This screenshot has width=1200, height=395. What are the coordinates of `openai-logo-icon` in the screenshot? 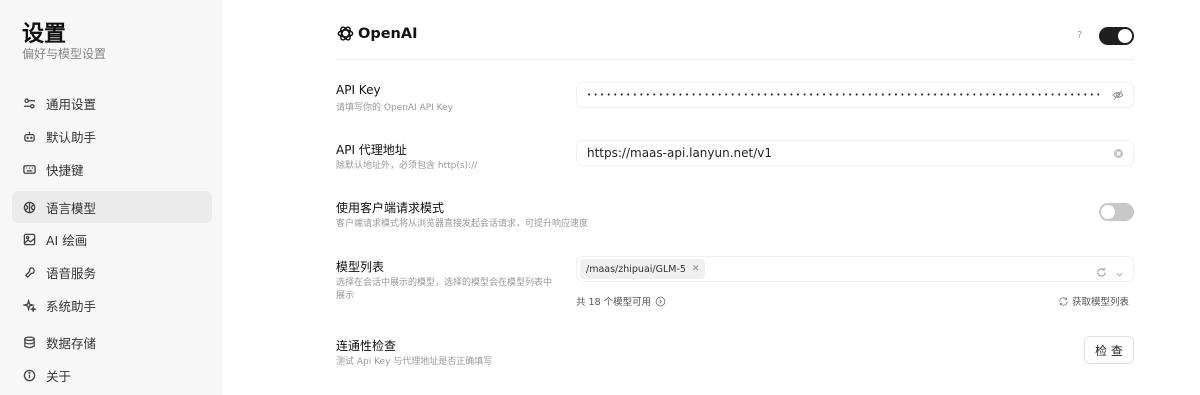 It's located at (345, 33).